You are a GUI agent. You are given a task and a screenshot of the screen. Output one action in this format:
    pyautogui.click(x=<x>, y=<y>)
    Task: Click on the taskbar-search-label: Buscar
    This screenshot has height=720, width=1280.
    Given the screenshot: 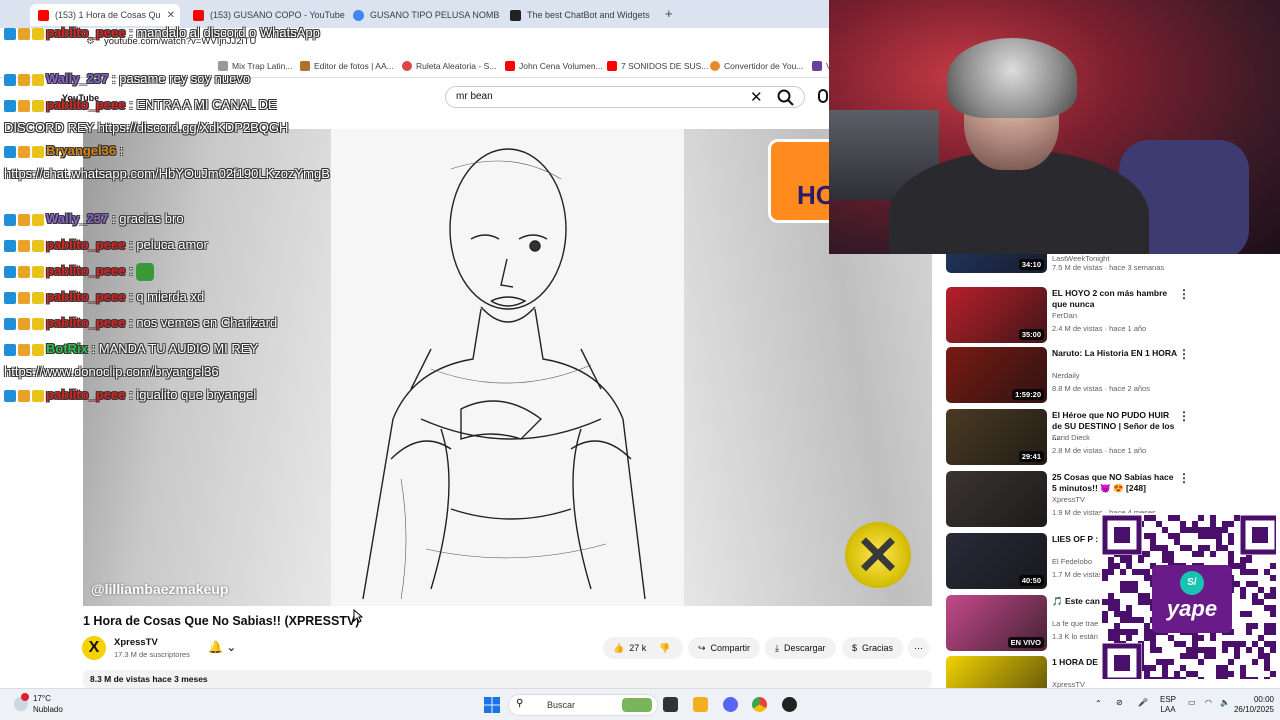 What is the action you would take?
    pyautogui.click(x=561, y=705)
    